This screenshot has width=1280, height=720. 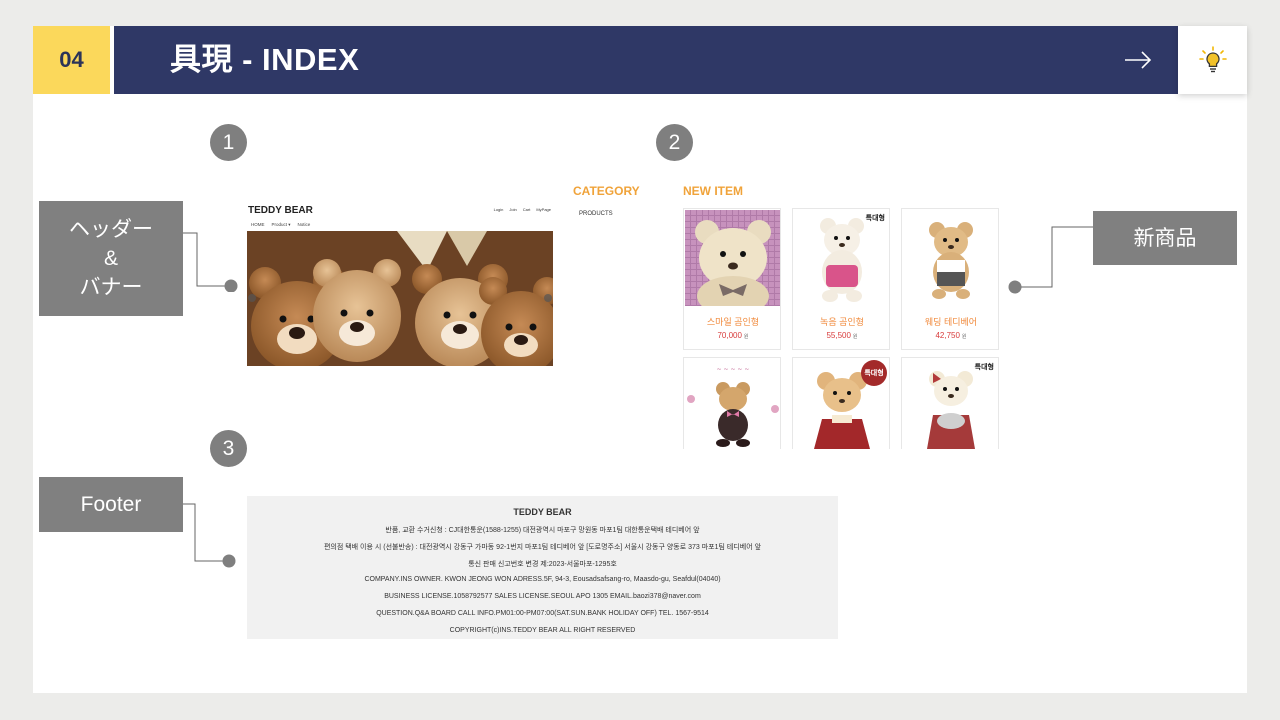 What do you see at coordinates (950, 321) in the screenshot?
I see `product-name: 웨딩 테디베어` at bounding box center [950, 321].